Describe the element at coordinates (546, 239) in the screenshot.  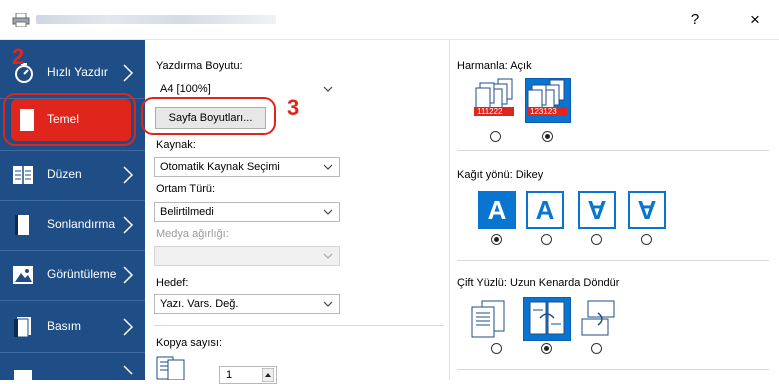
I see `orientation-landscape-radio` at that location.